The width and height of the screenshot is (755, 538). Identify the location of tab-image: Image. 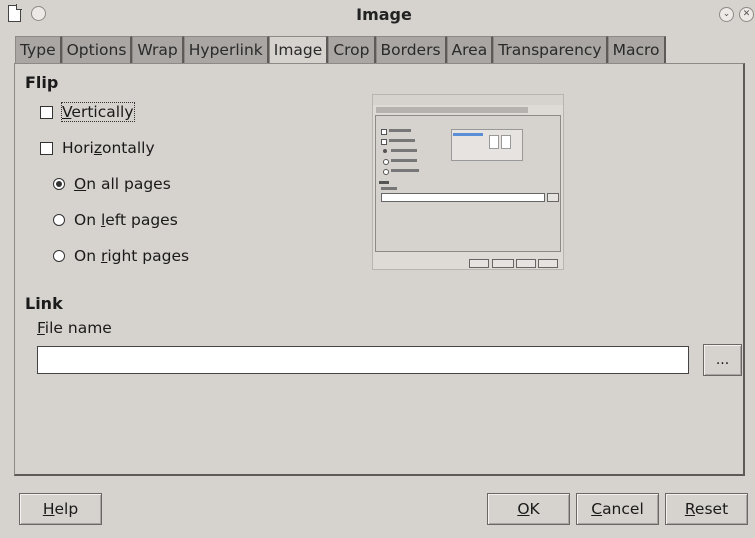
(298, 50).